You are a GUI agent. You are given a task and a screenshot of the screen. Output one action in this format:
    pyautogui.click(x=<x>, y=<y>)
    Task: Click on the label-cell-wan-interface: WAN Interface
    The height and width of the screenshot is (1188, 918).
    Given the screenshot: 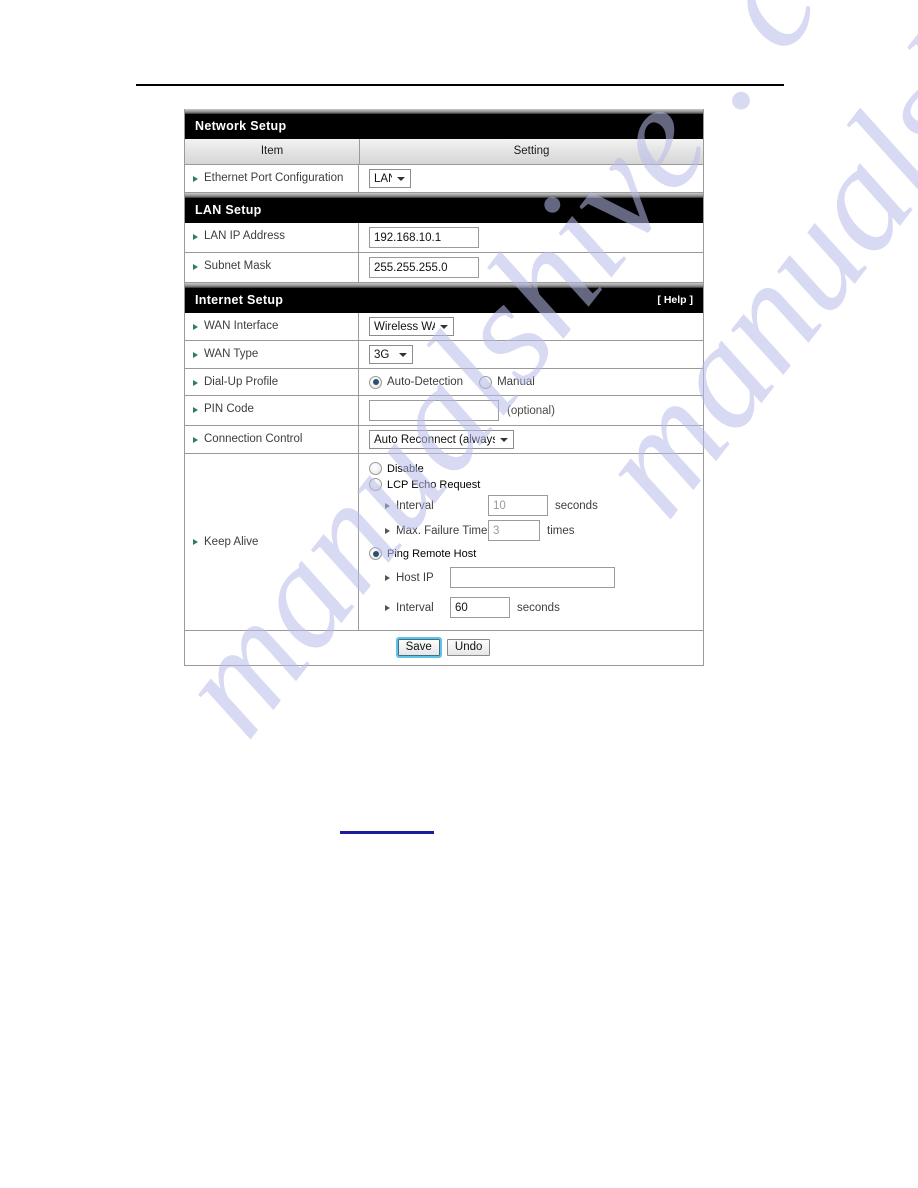 What is the action you would take?
    pyautogui.click(x=272, y=326)
    